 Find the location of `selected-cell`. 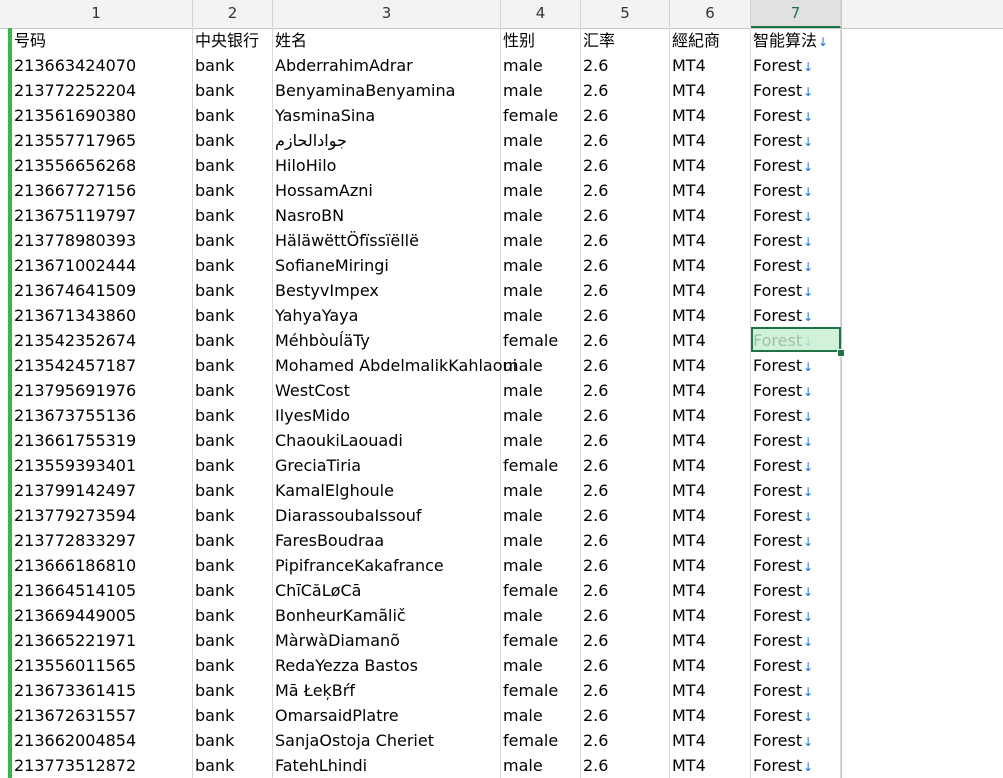

selected-cell is located at coordinates (796, 339).